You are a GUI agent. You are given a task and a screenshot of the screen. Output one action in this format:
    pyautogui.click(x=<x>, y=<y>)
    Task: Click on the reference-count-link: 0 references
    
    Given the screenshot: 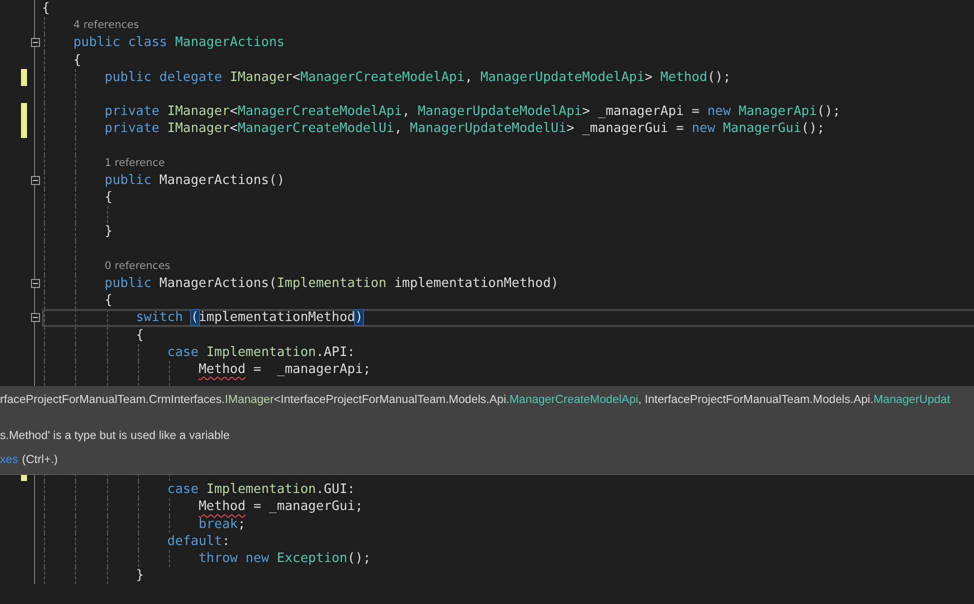 What is the action you would take?
    pyautogui.click(x=137, y=267)
    